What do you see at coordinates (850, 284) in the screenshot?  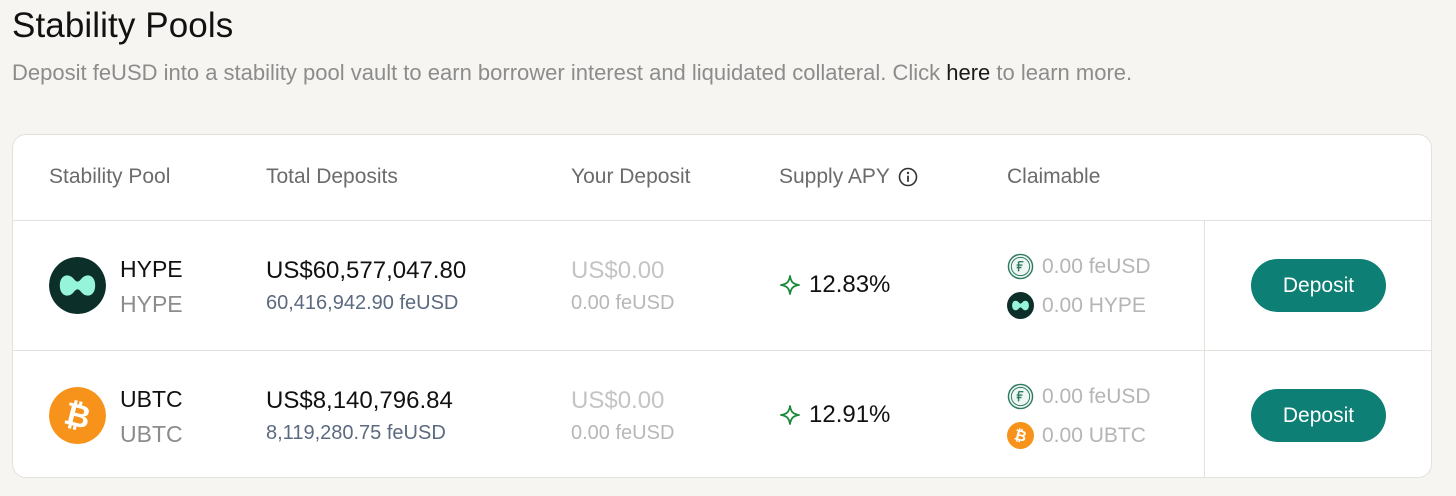 I see `supply-apy-value: 12.83%` at bounding box center [850, 284].